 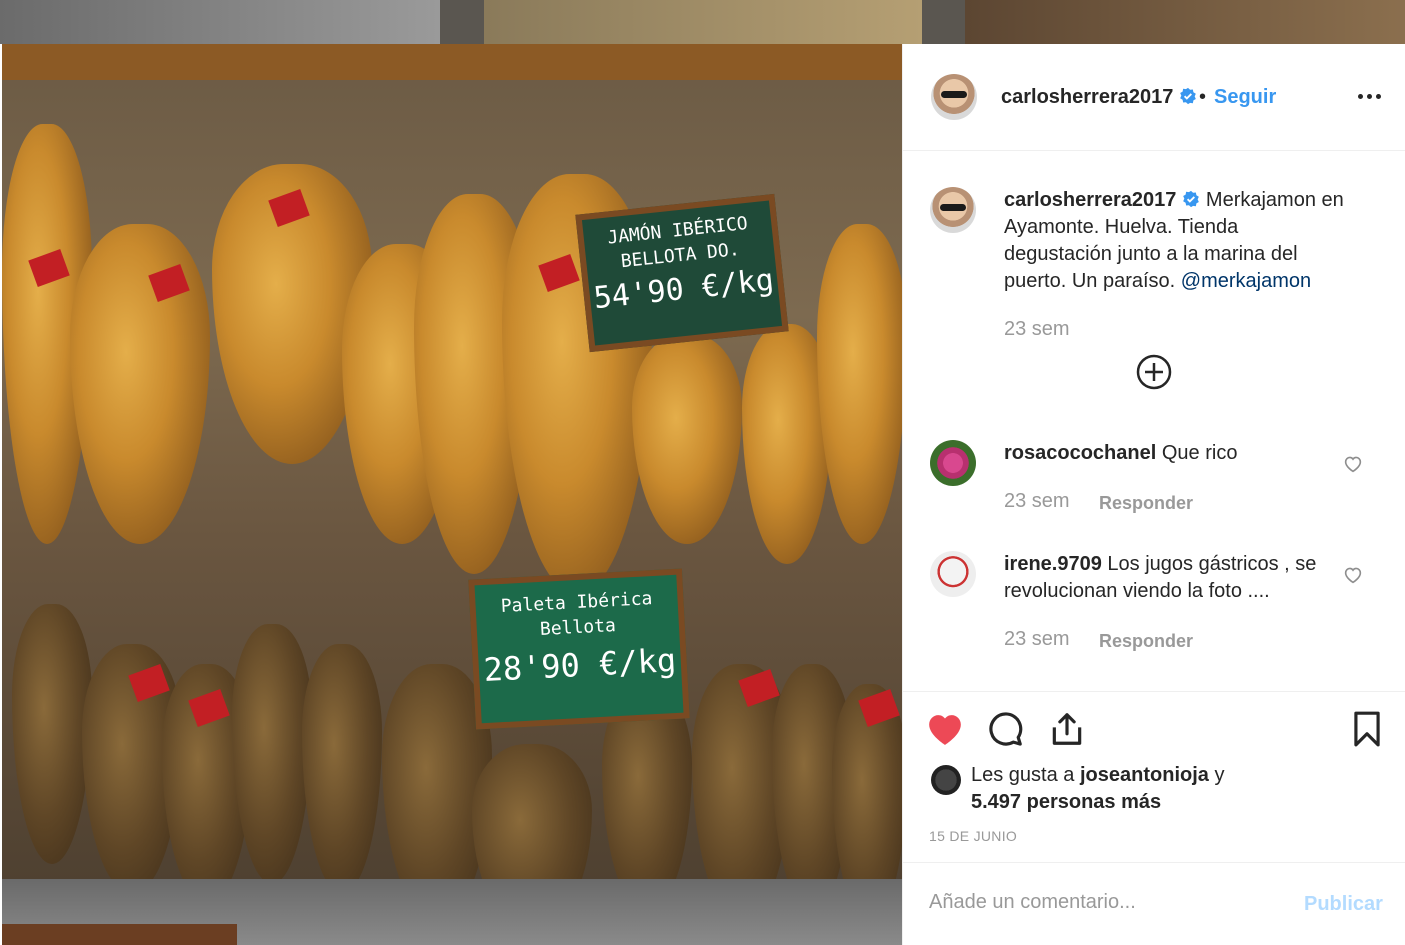 I want to click on more-options-icon, so click(x=1370, y=97).